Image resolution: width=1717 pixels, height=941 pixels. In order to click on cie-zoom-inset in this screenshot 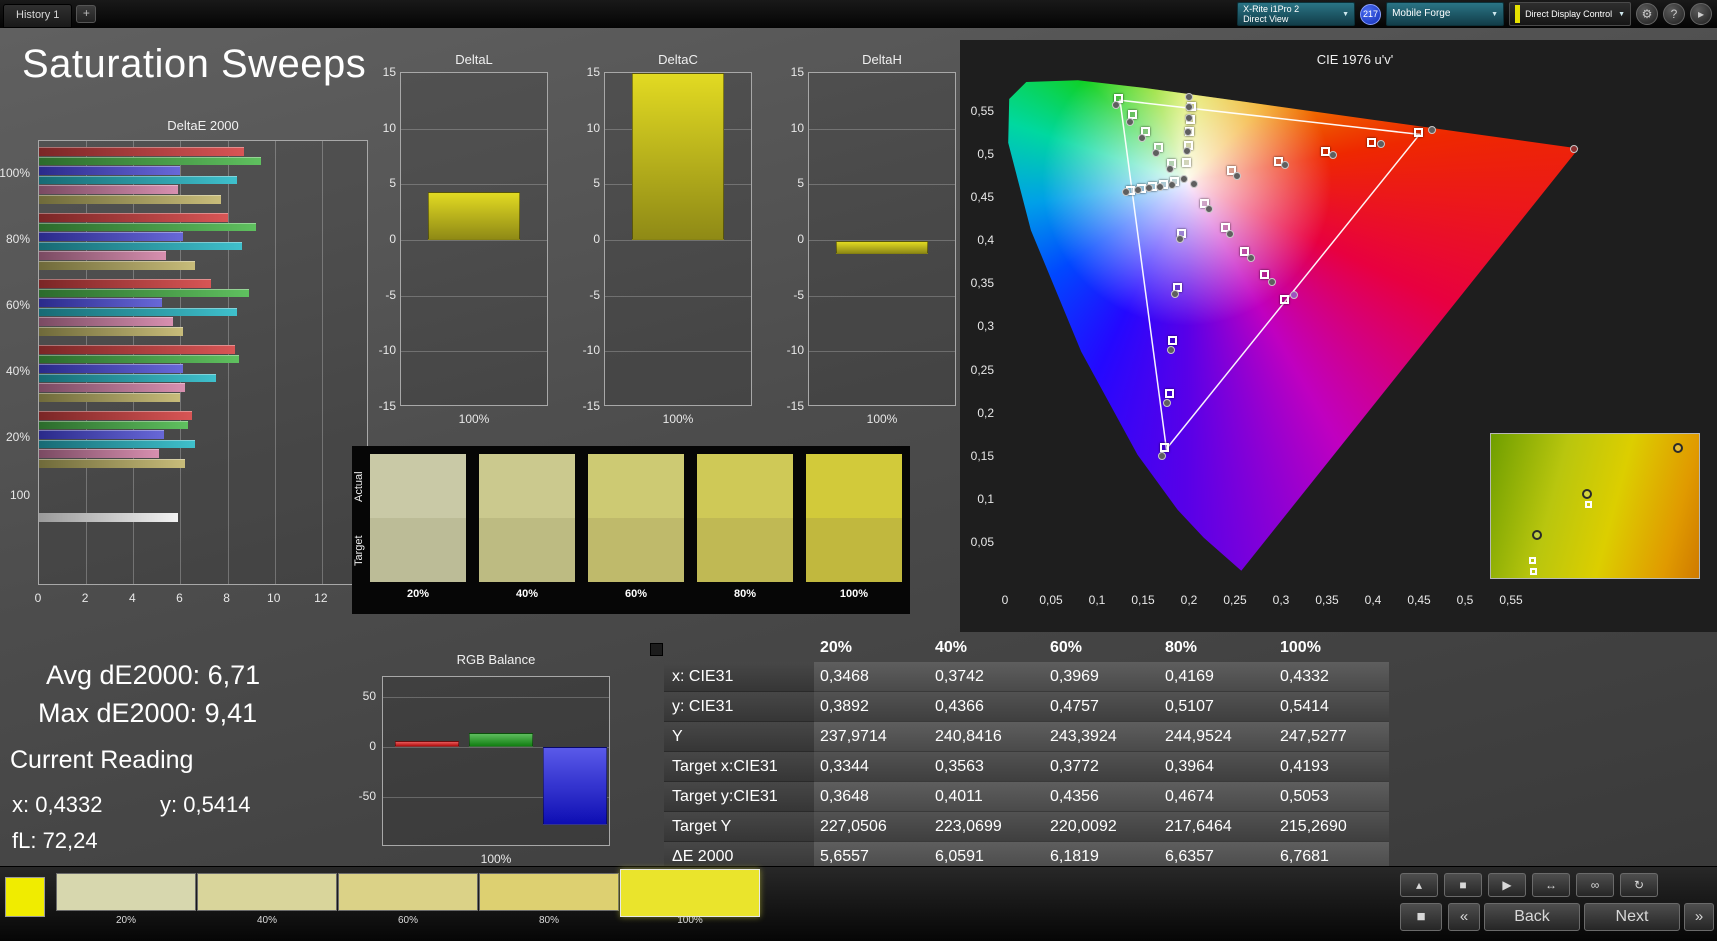, I will do `click(1595, 506)`.